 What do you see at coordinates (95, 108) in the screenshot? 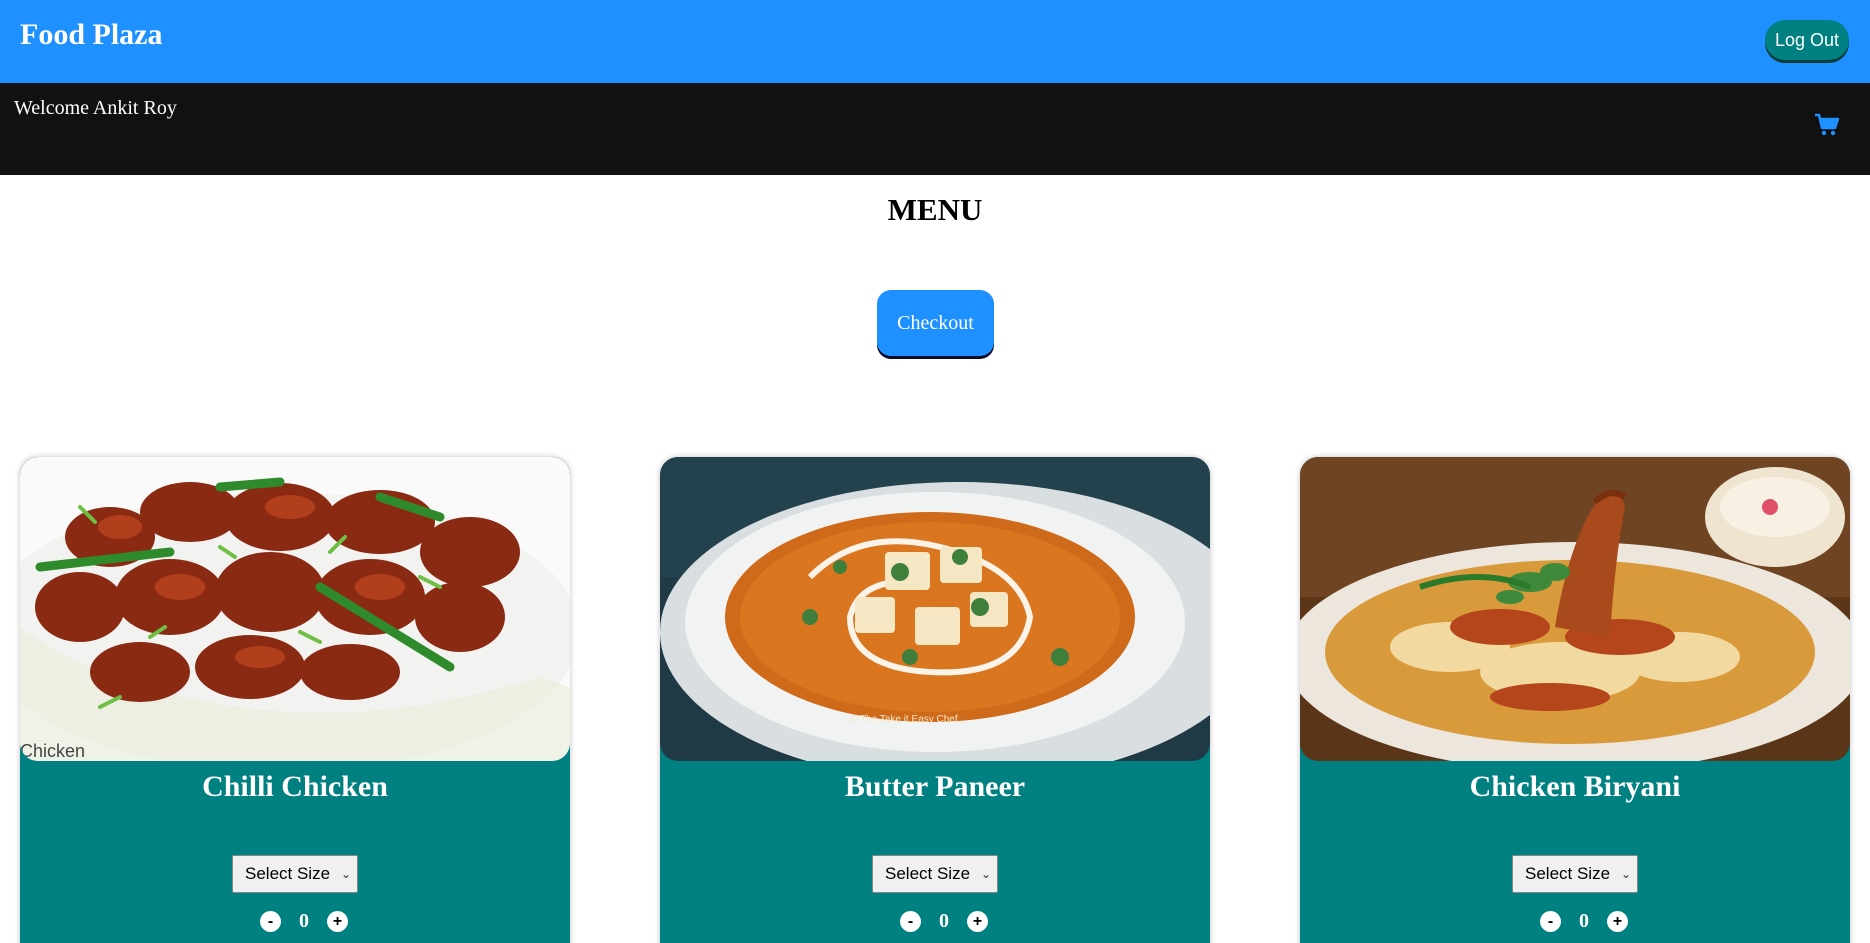
I see `welcome-text: Welcome Ankit Roy` at bounding box center [95, 108].